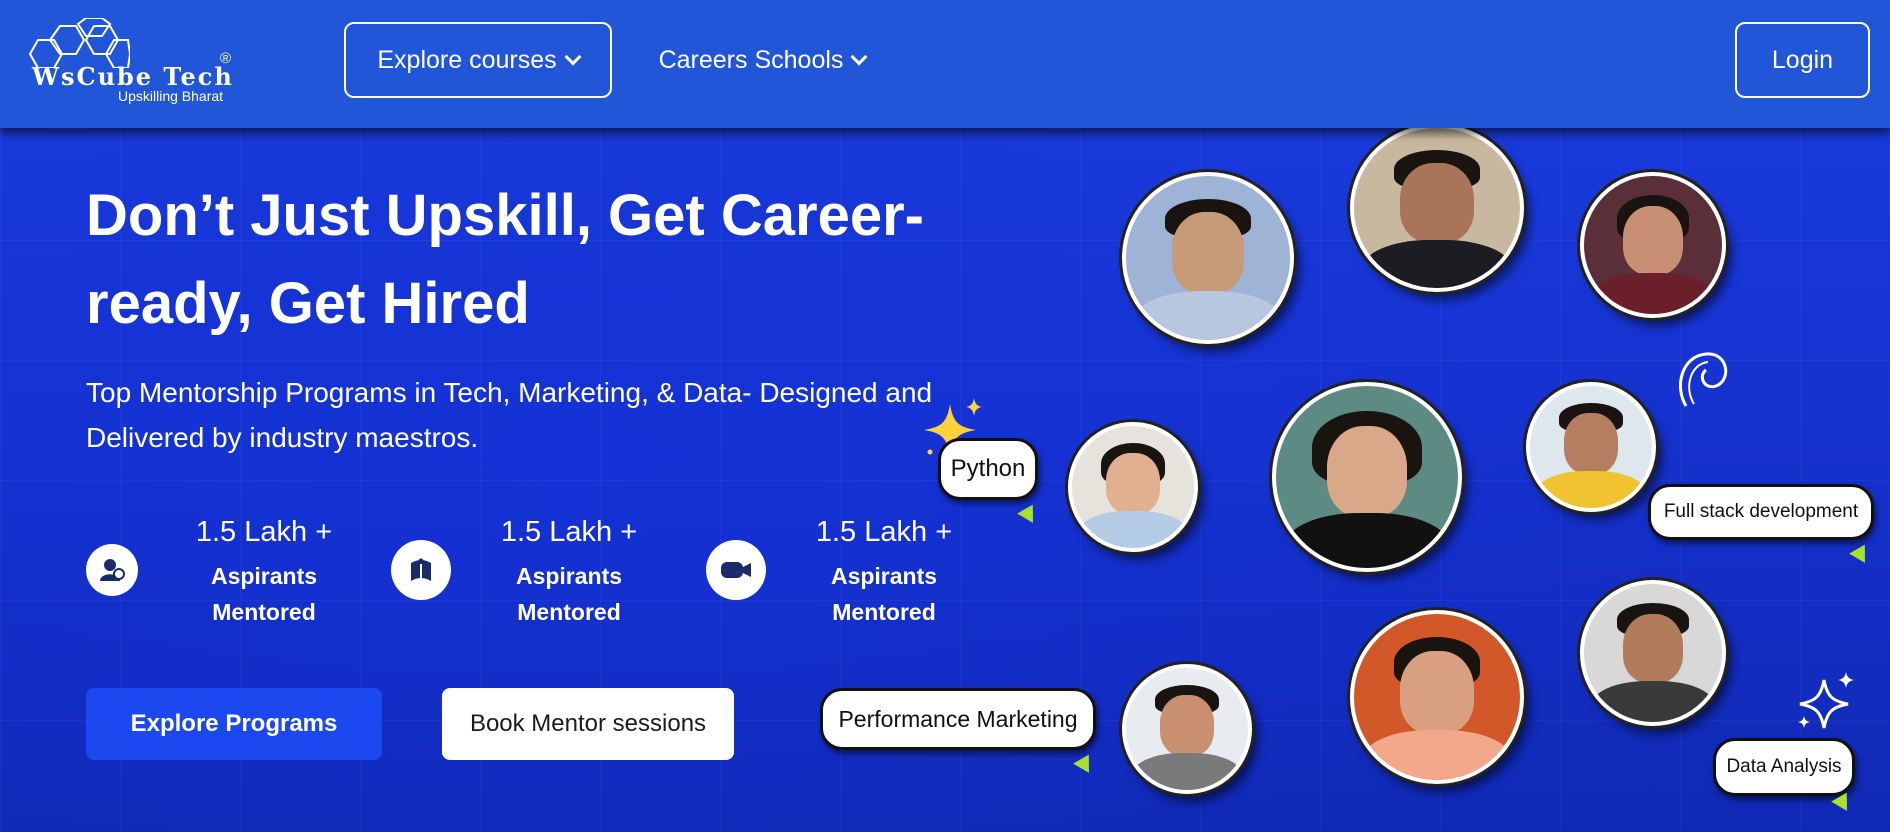 The width and height of the screenshot is (1890, 832). What do you see at coordinates (112, 570) in the screenshot?
I see `users-icon` at bounding box center [112, 570].